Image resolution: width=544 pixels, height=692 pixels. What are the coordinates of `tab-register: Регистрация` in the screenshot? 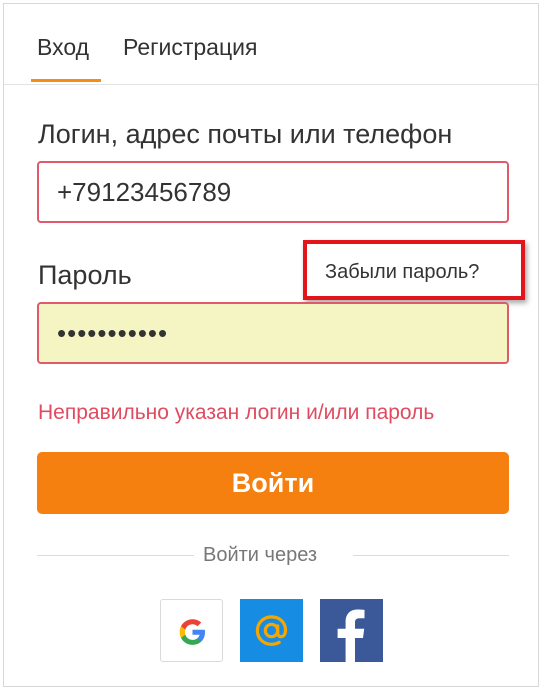 It's located at (190, 47).